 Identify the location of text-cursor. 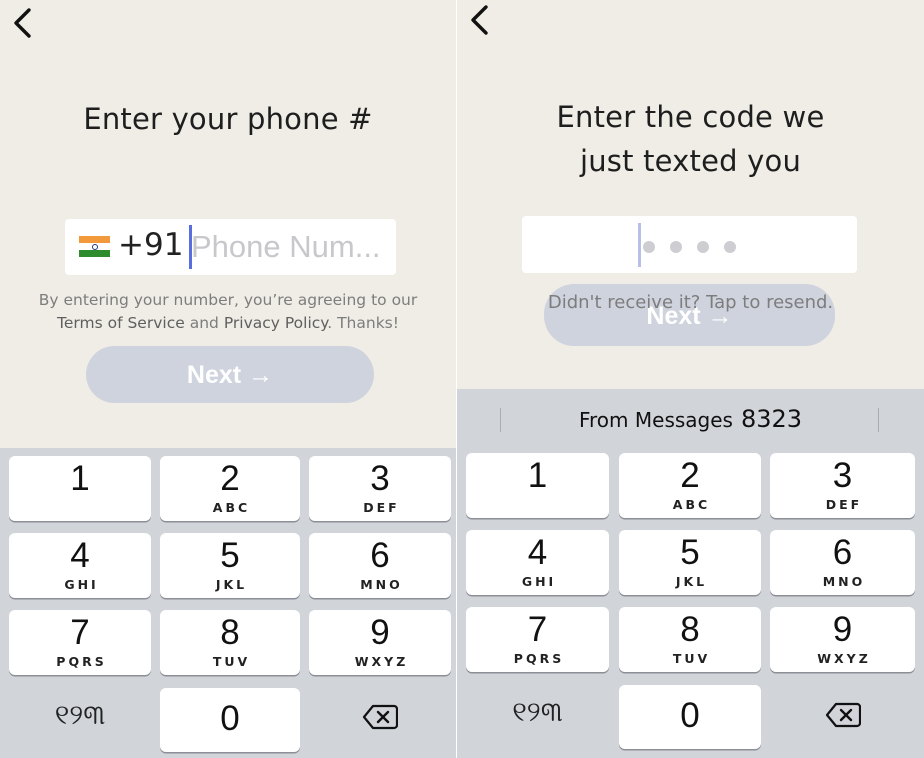
(639, 245).